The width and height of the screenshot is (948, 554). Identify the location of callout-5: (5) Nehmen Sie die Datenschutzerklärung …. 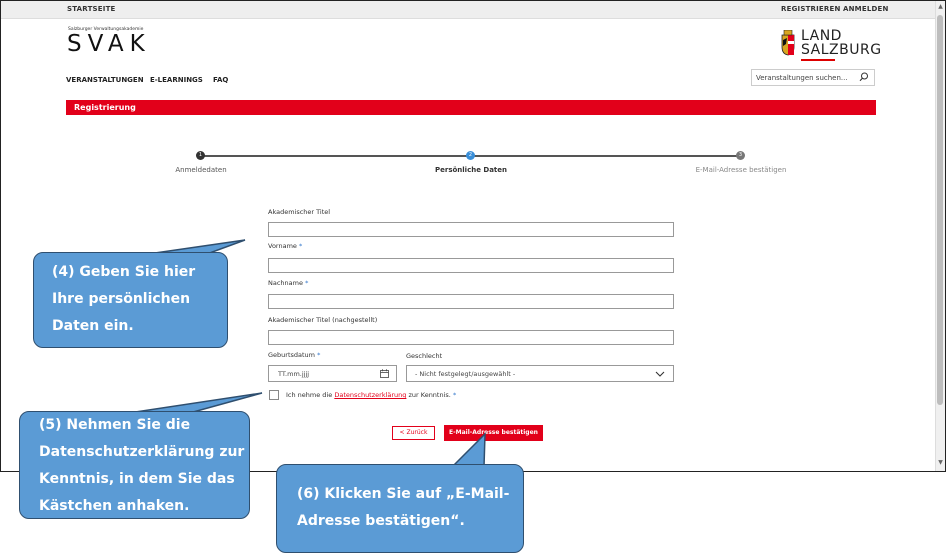
(134, 465).